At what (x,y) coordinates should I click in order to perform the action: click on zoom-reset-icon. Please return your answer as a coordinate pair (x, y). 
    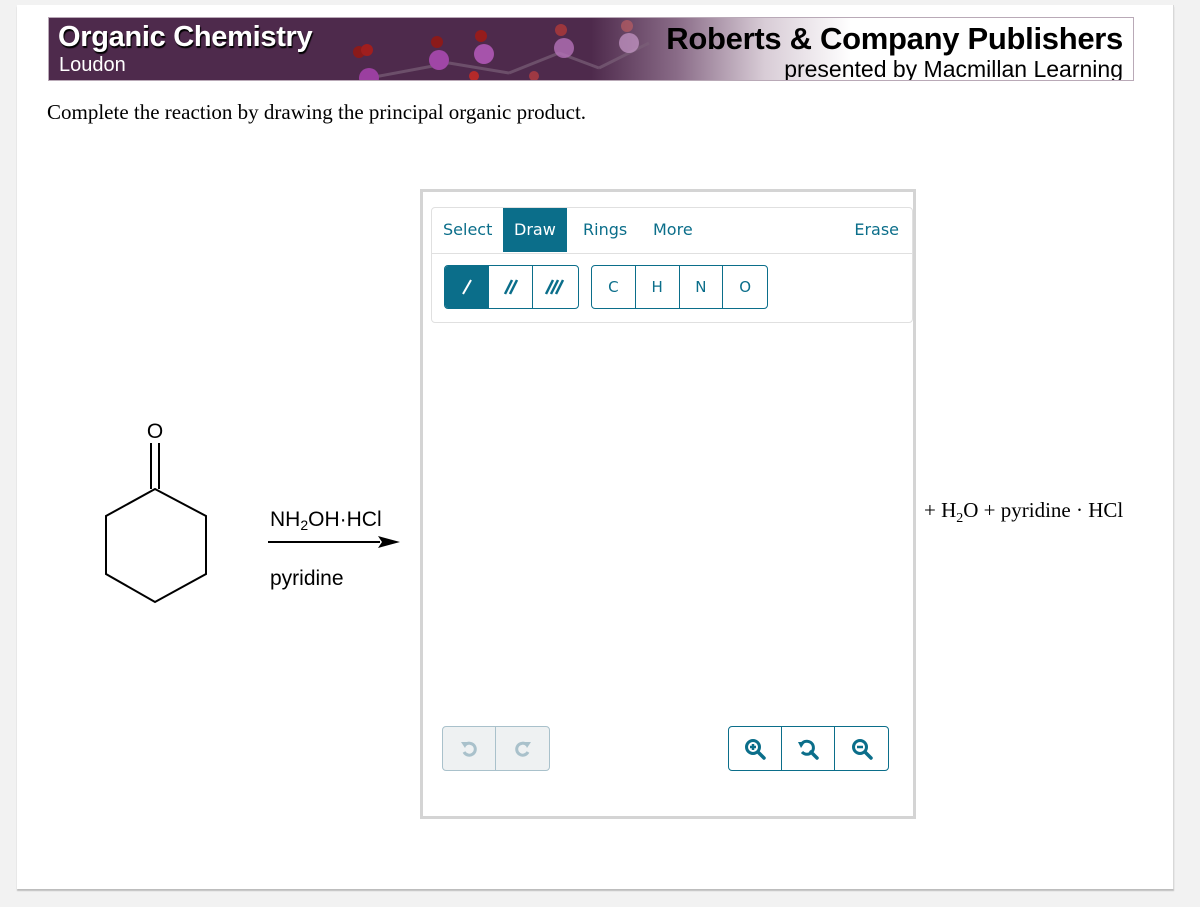
    Looking at the image, I should click on (808, 749).